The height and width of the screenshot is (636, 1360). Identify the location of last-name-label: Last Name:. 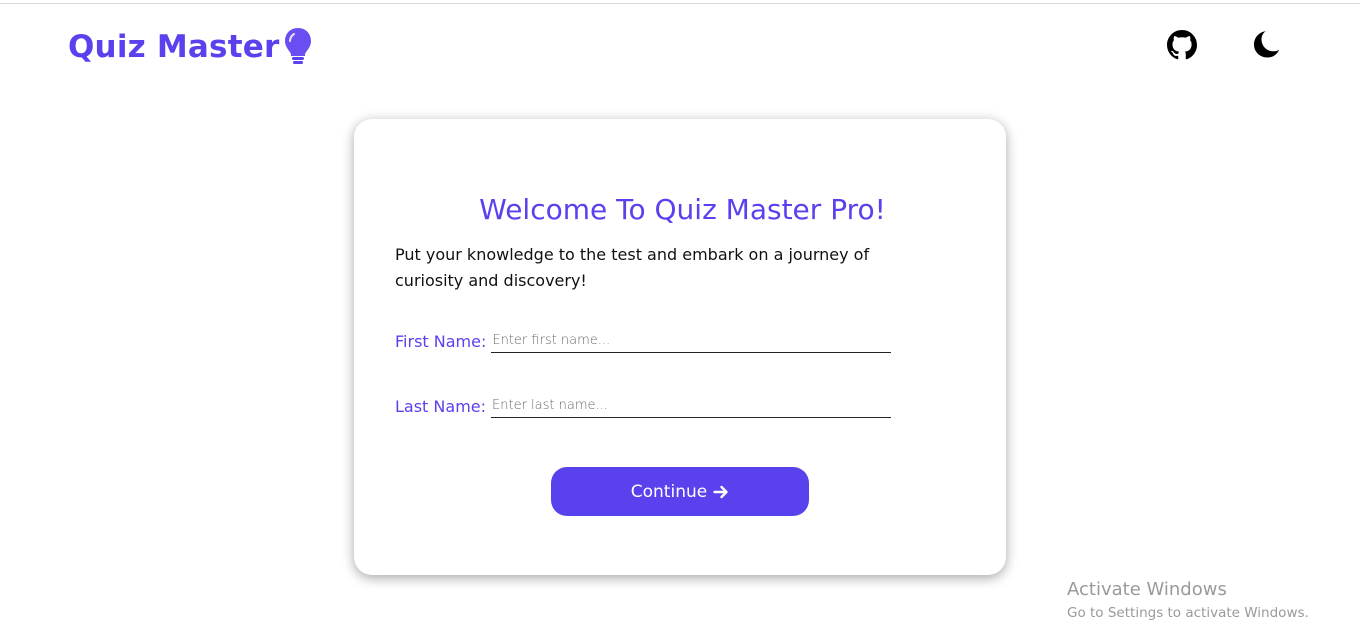
(441, 406).